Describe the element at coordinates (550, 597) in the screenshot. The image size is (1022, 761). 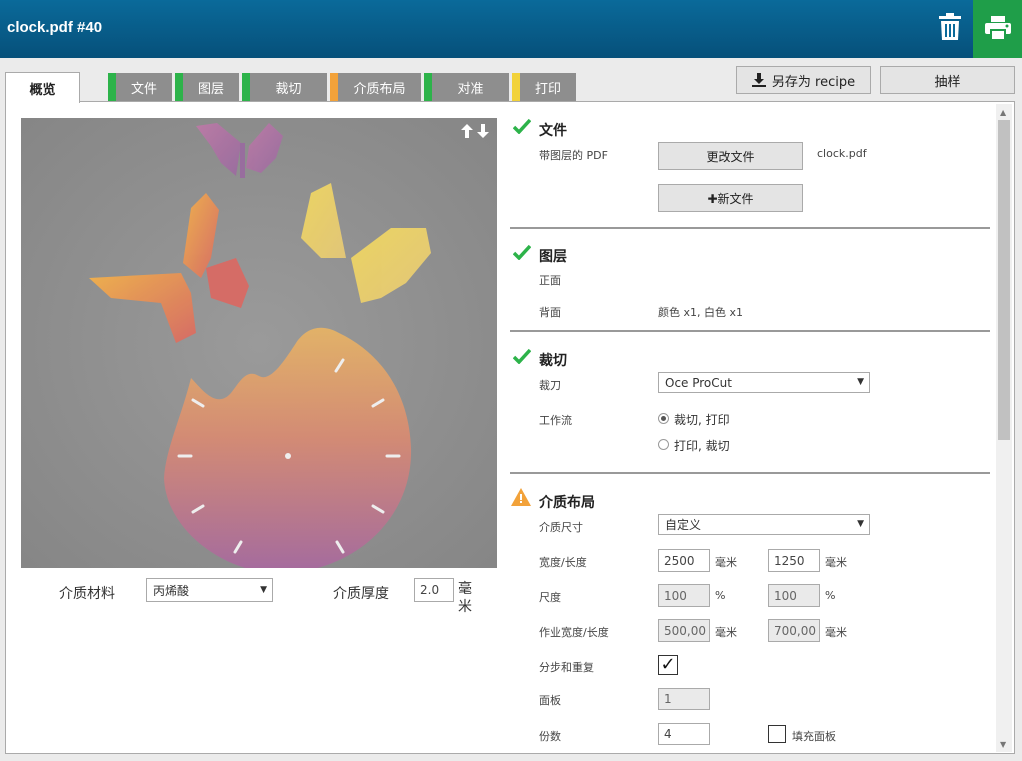
I see `scale-label: 尺度` at that location.